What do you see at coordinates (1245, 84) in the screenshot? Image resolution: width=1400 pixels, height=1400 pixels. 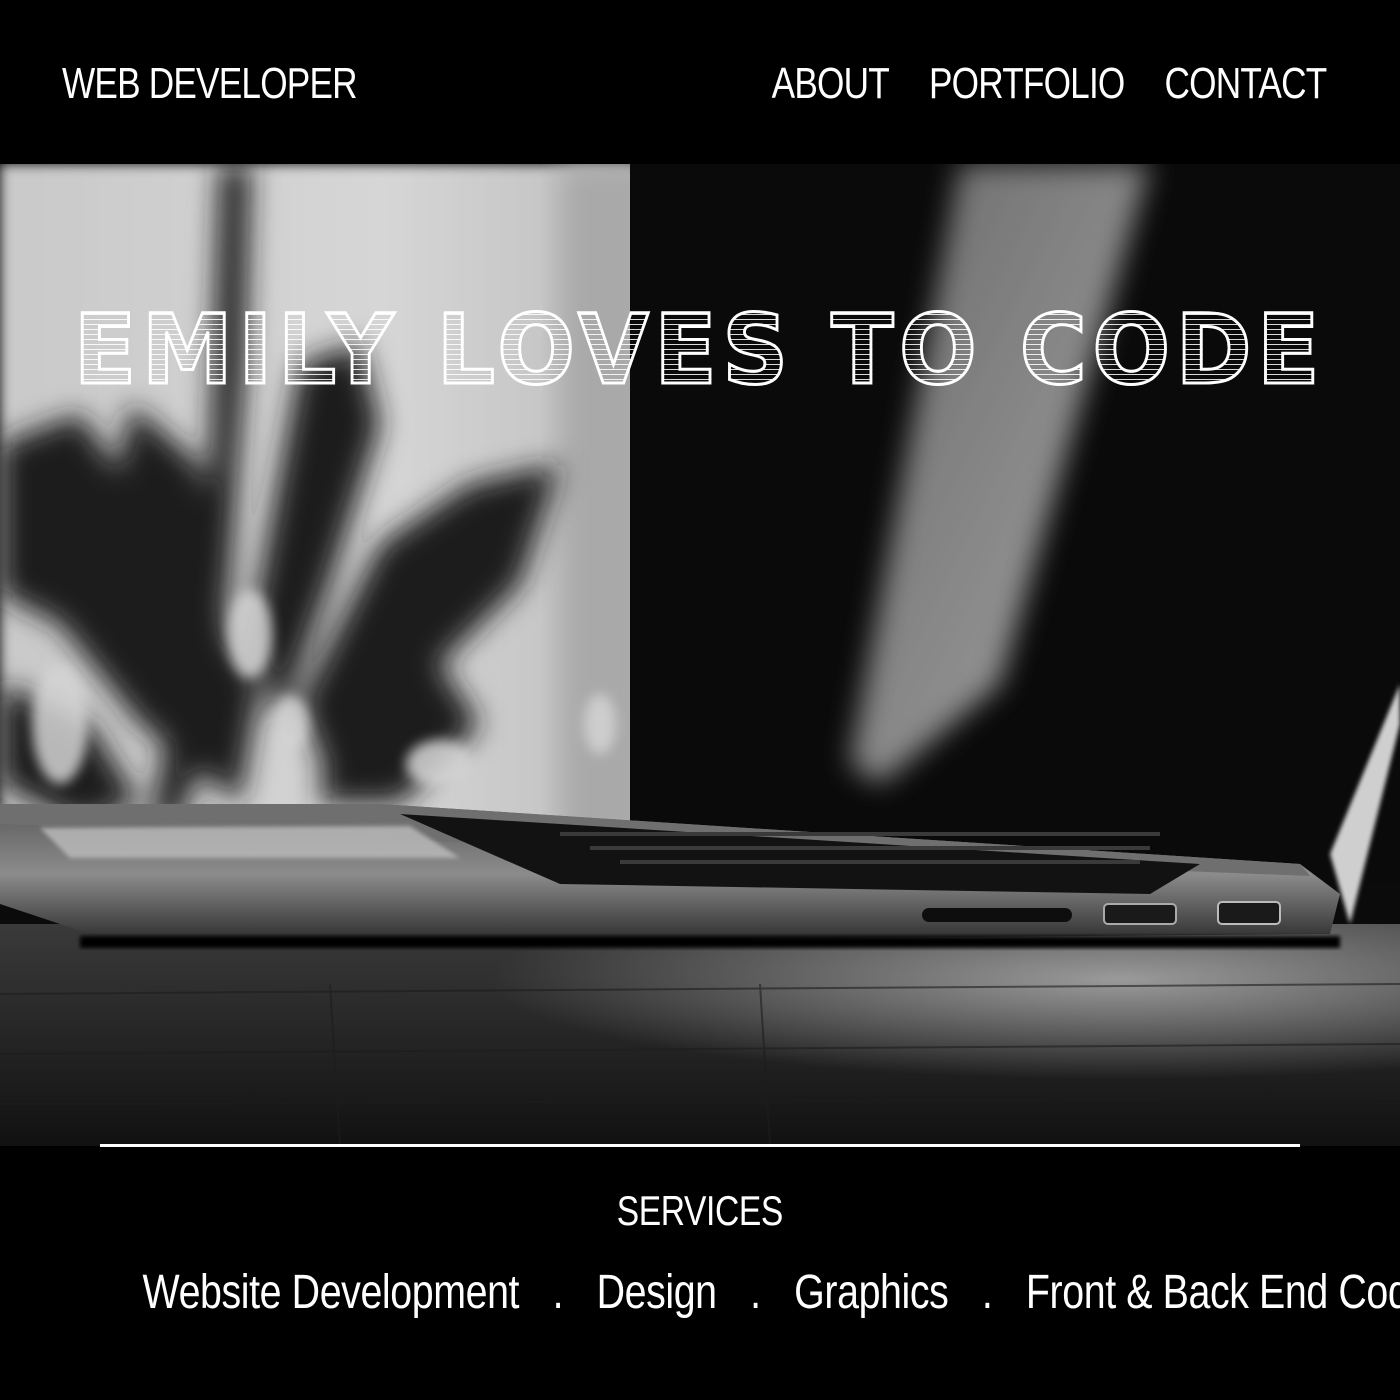 I see `nav-contact-link: CONTACT` at bounding box center [1245, 84].